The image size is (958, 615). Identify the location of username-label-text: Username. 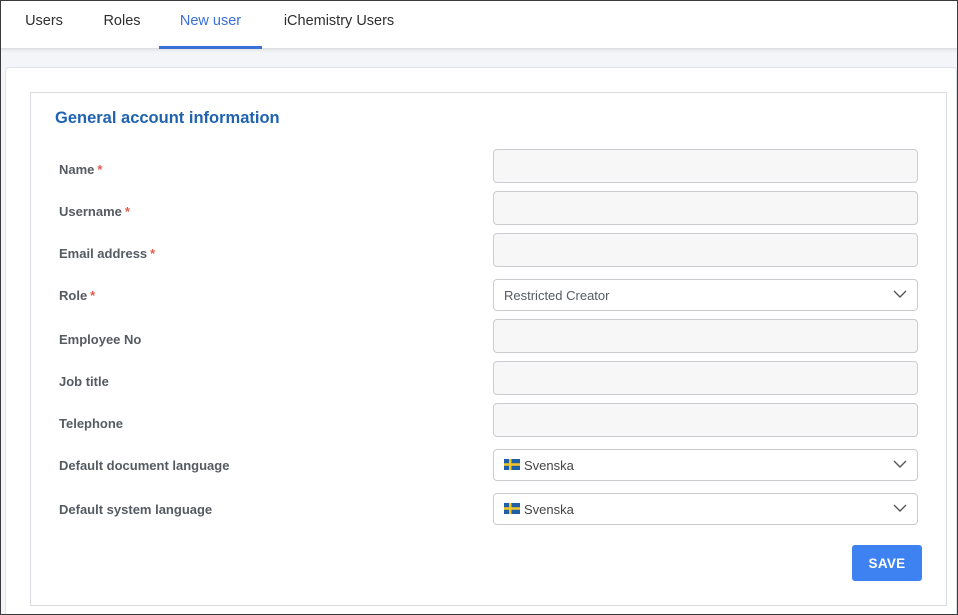
(90, 211).